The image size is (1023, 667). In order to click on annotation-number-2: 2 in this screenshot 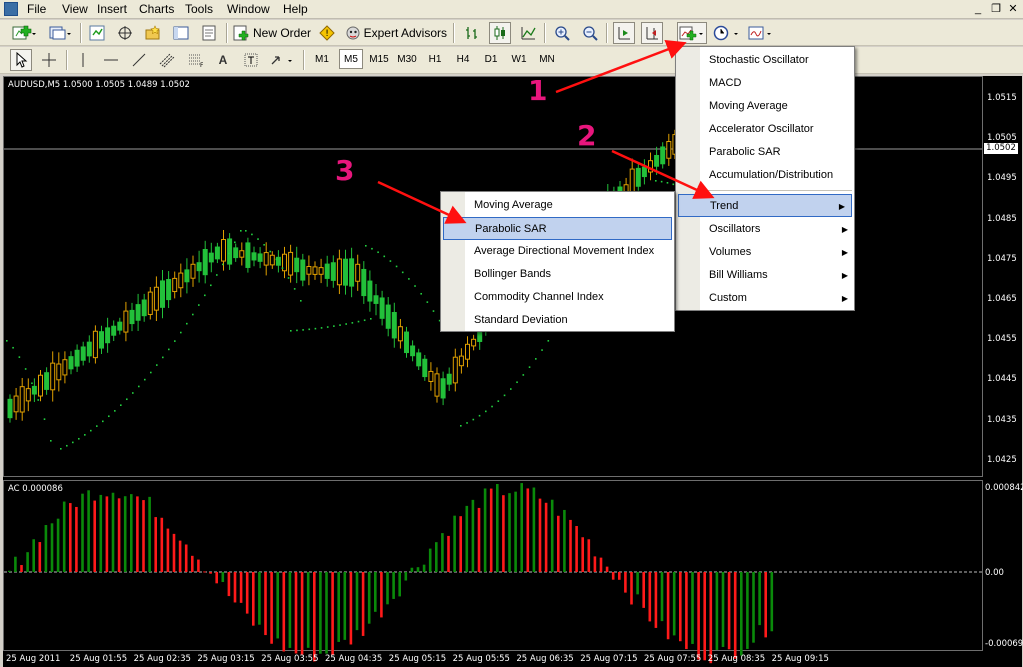, I will do `click(587, 135)`.